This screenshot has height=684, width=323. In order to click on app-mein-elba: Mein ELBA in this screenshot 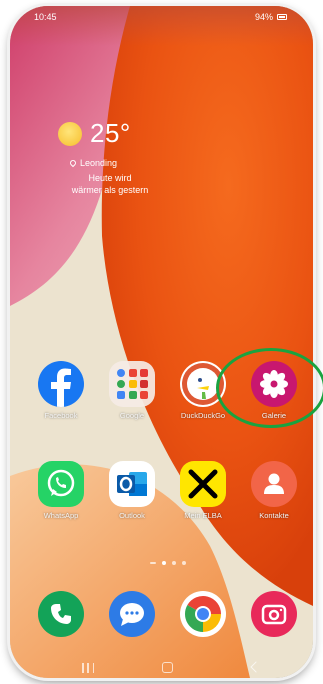, I will do `click(203, 490)`.